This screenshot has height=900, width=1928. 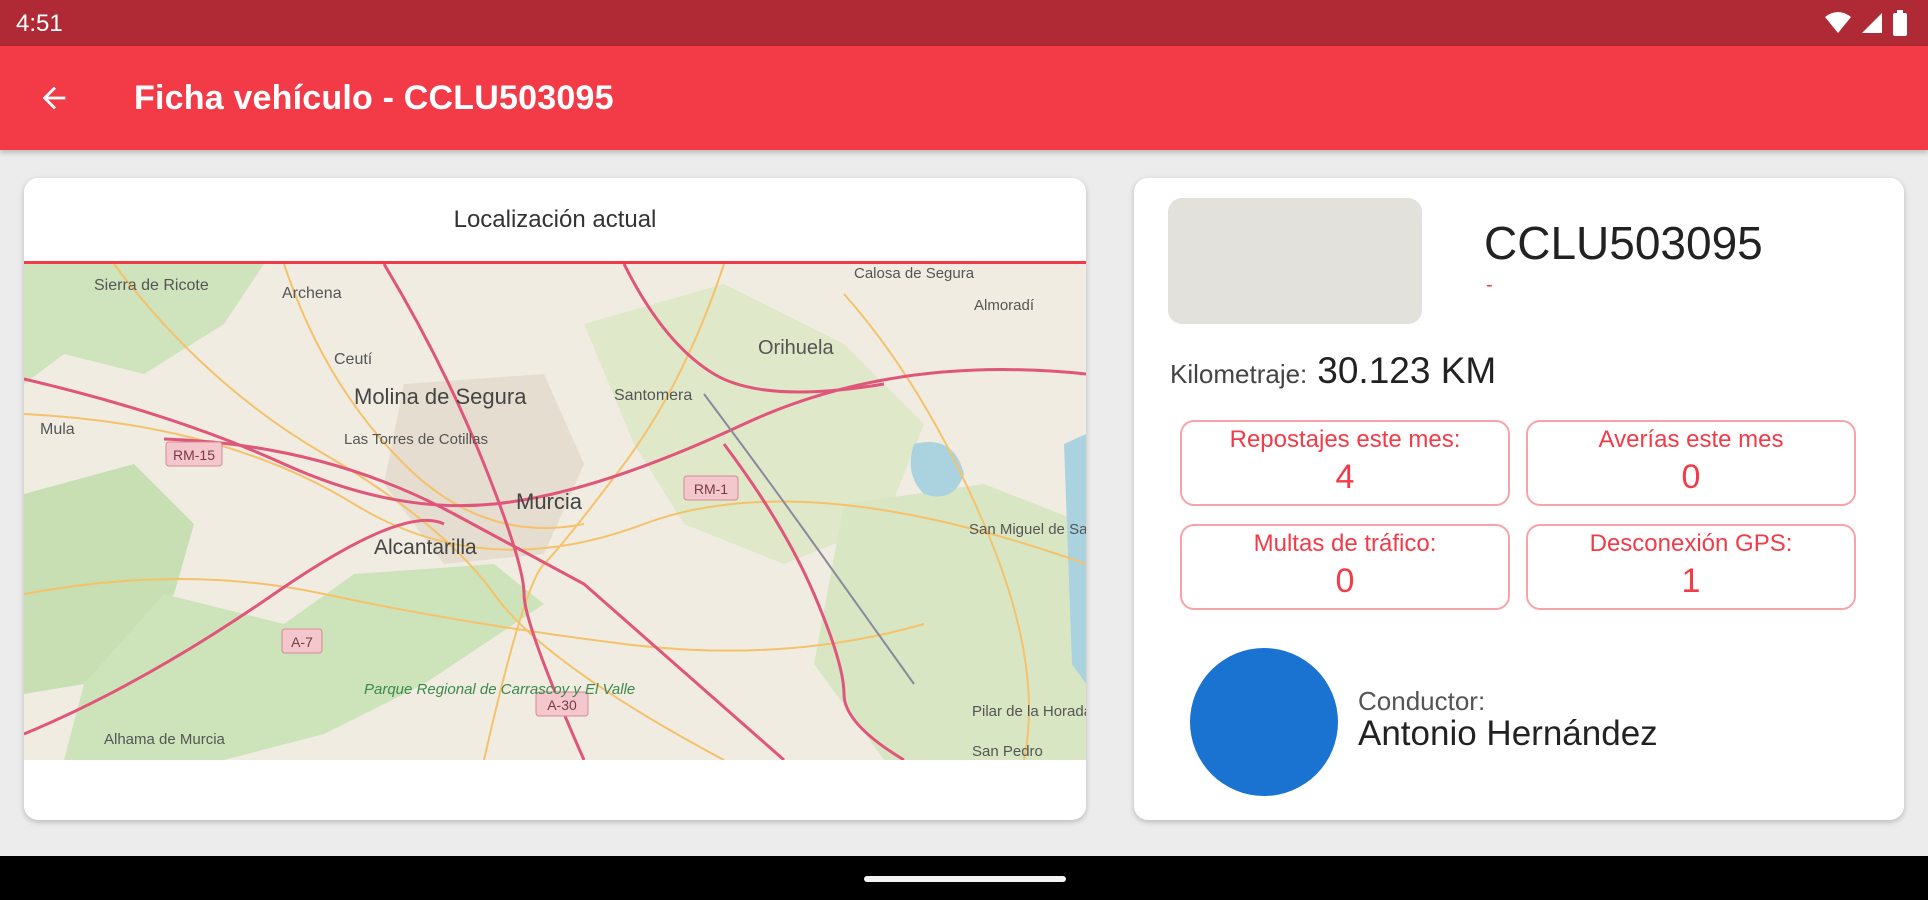 I want to click on mileage-label: Kilometraje:, so click(x=1239, y=374).